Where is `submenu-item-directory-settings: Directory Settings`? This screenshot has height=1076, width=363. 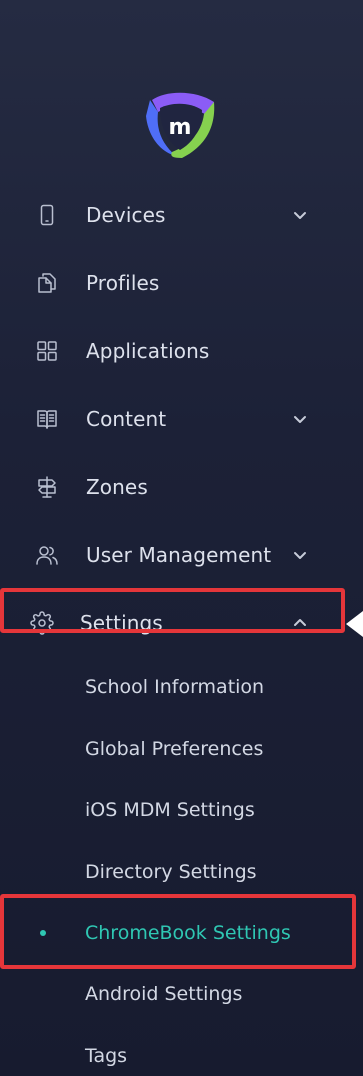 submenu-item-directory-settings: Directory Settings is located at coordinates (181, 872).